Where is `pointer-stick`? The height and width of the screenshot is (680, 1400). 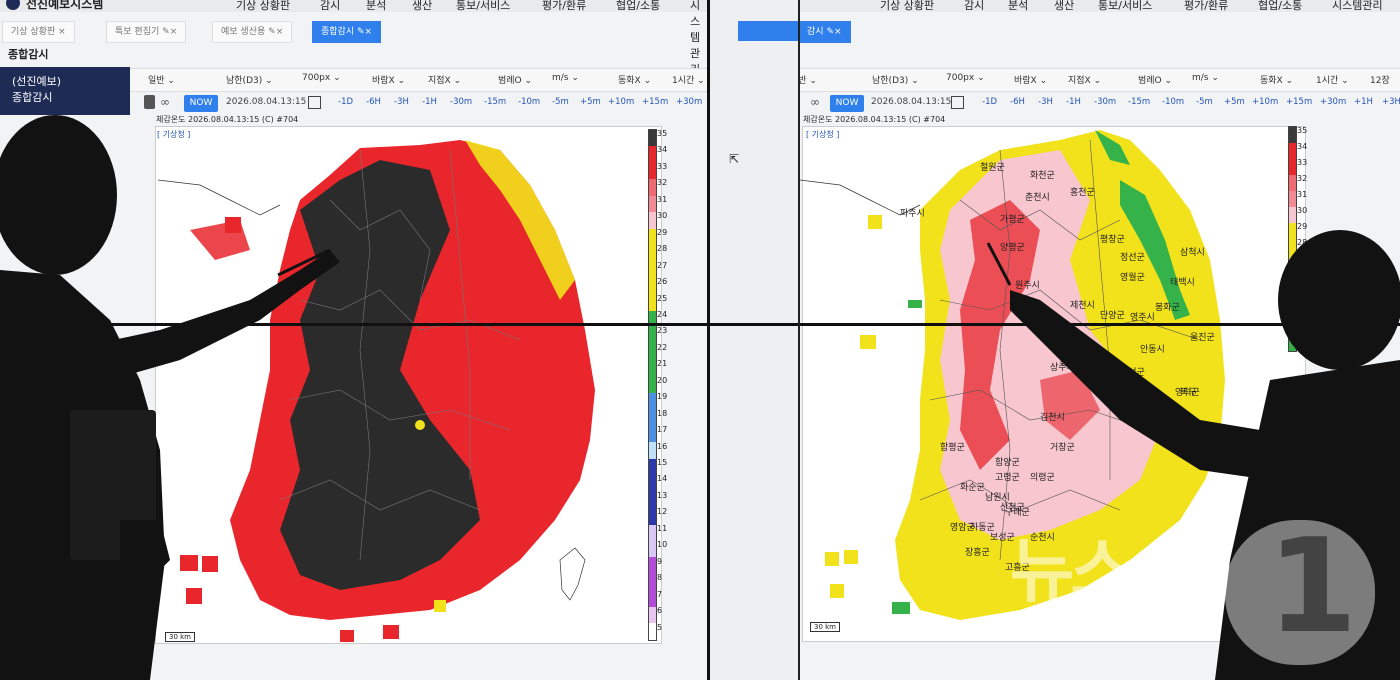
pointer-stick is located at coordinates (999, 264).